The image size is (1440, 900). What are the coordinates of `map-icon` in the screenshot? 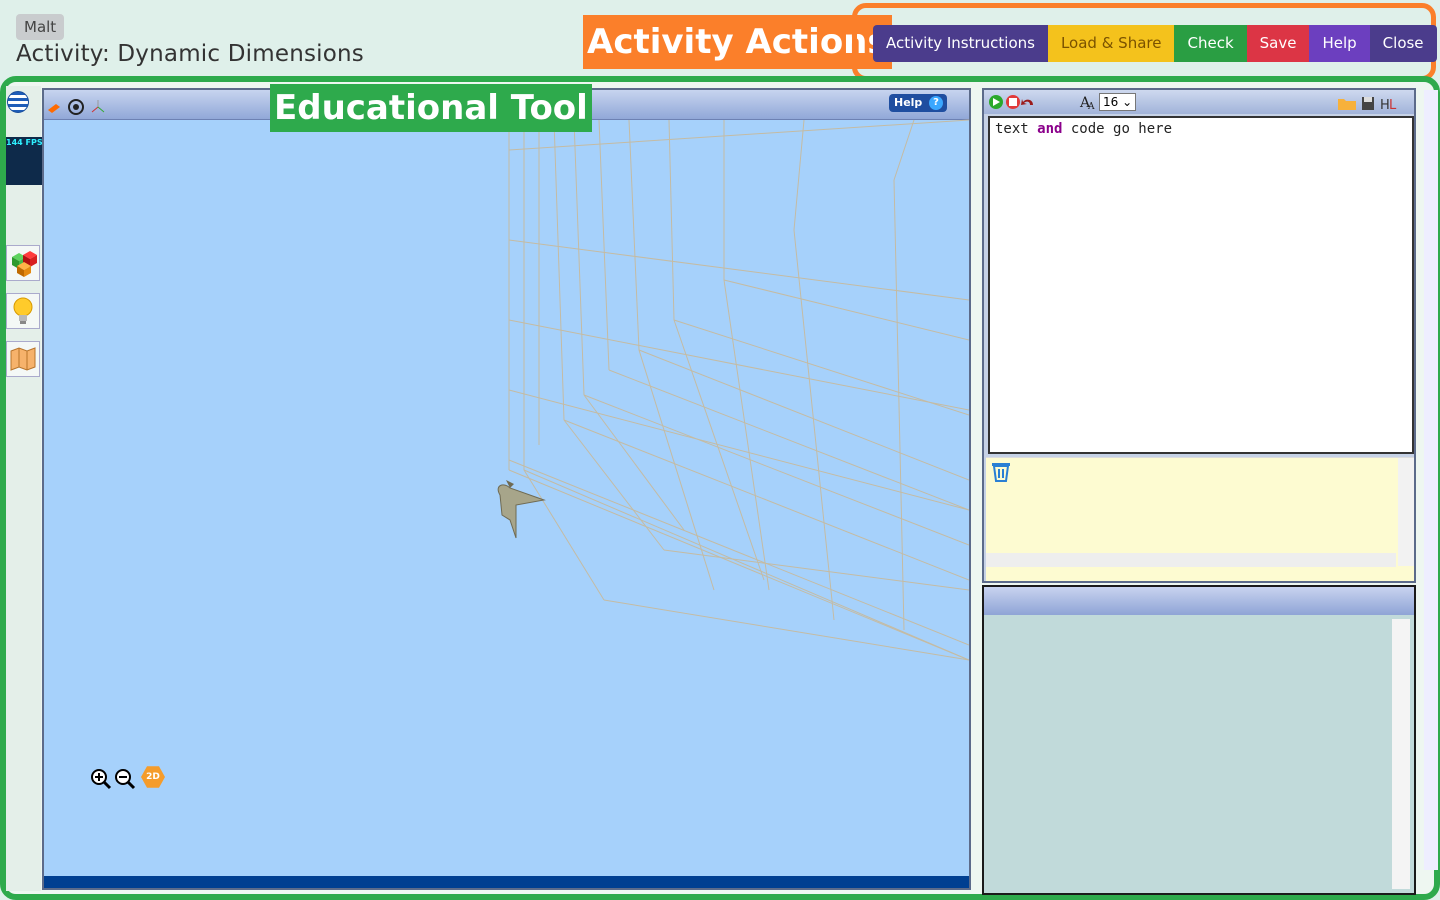 It's located at (23, 359).